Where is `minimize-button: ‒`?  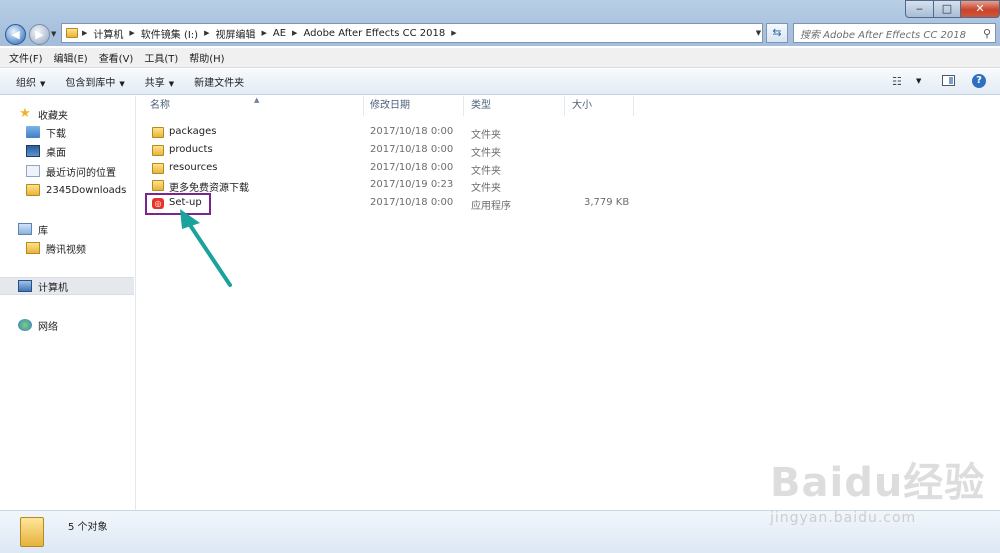
minimize-button: ‒ is located at coordinates (919, 9).